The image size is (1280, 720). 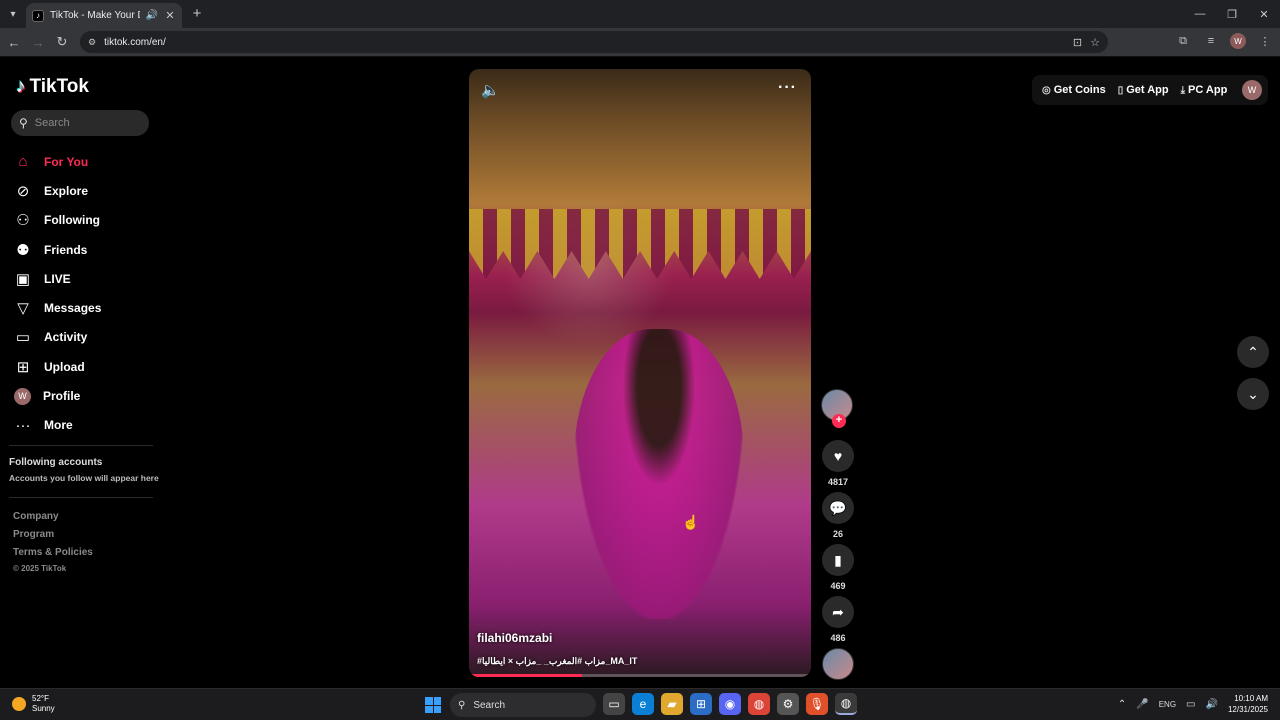 What do you see at coordinates (1167, 704) in the screenshot?
I see `language-indicator: ENG` at bounding box center [1167, 704].